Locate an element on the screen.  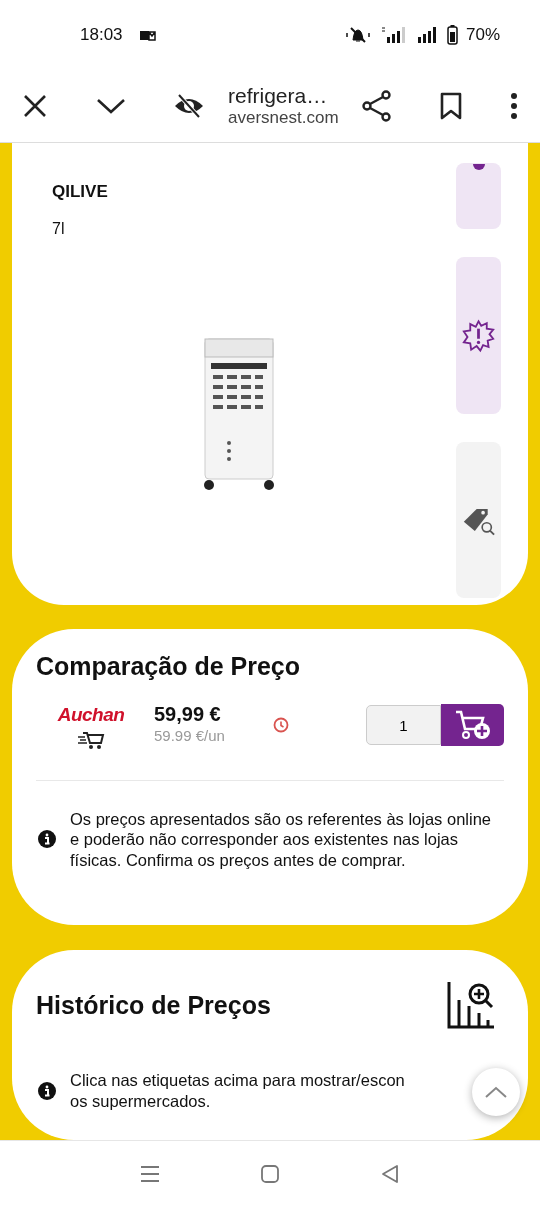
history-notice: Clica nas etiquetas acima para mostrar/escon os supermercados. is located at coordinates (237, 1091).